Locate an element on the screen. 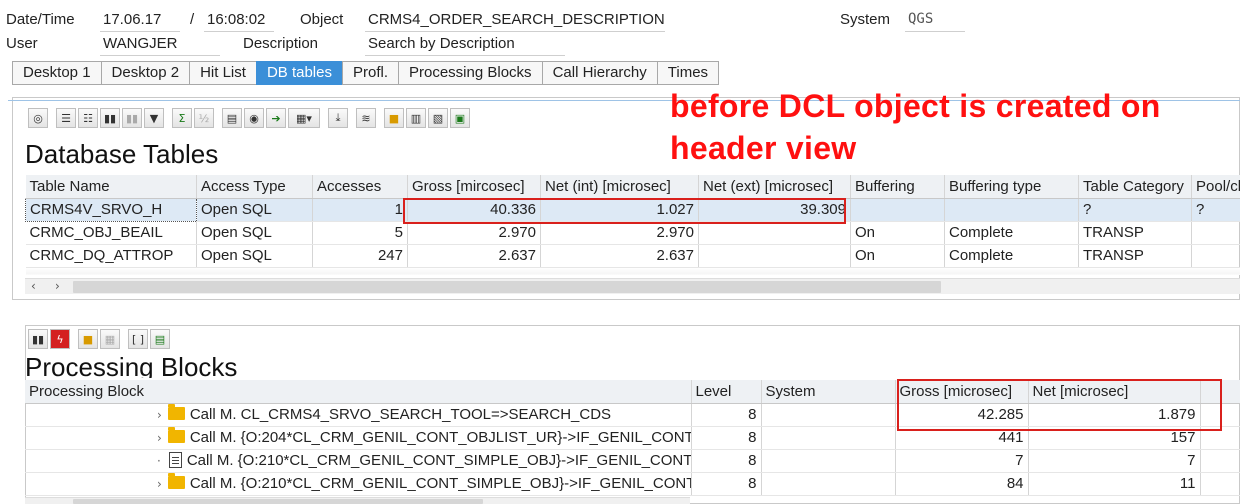  buffering-cell is located at coordinates (897, 210).